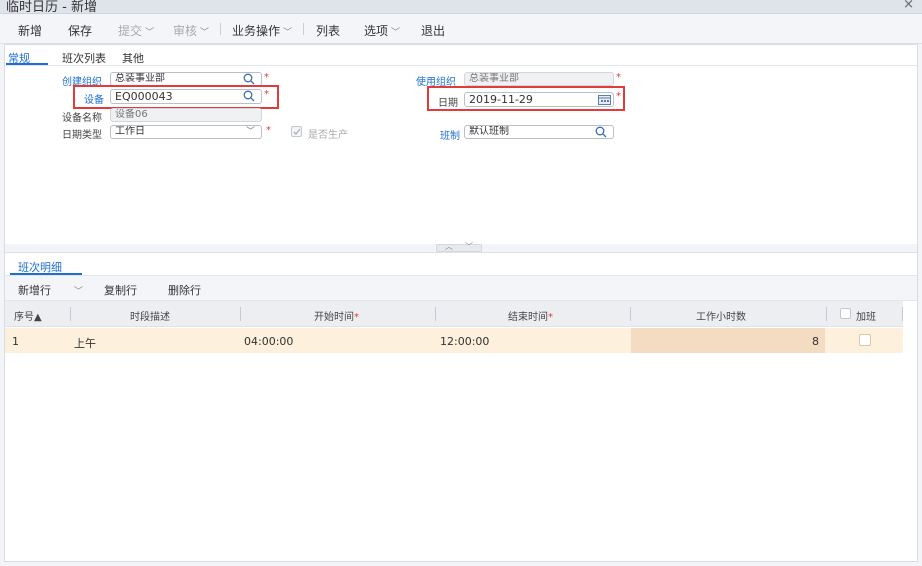 This screenshot has width=922, height=566. I want to click on date-type-label: 日期类型, so click(82, 135).